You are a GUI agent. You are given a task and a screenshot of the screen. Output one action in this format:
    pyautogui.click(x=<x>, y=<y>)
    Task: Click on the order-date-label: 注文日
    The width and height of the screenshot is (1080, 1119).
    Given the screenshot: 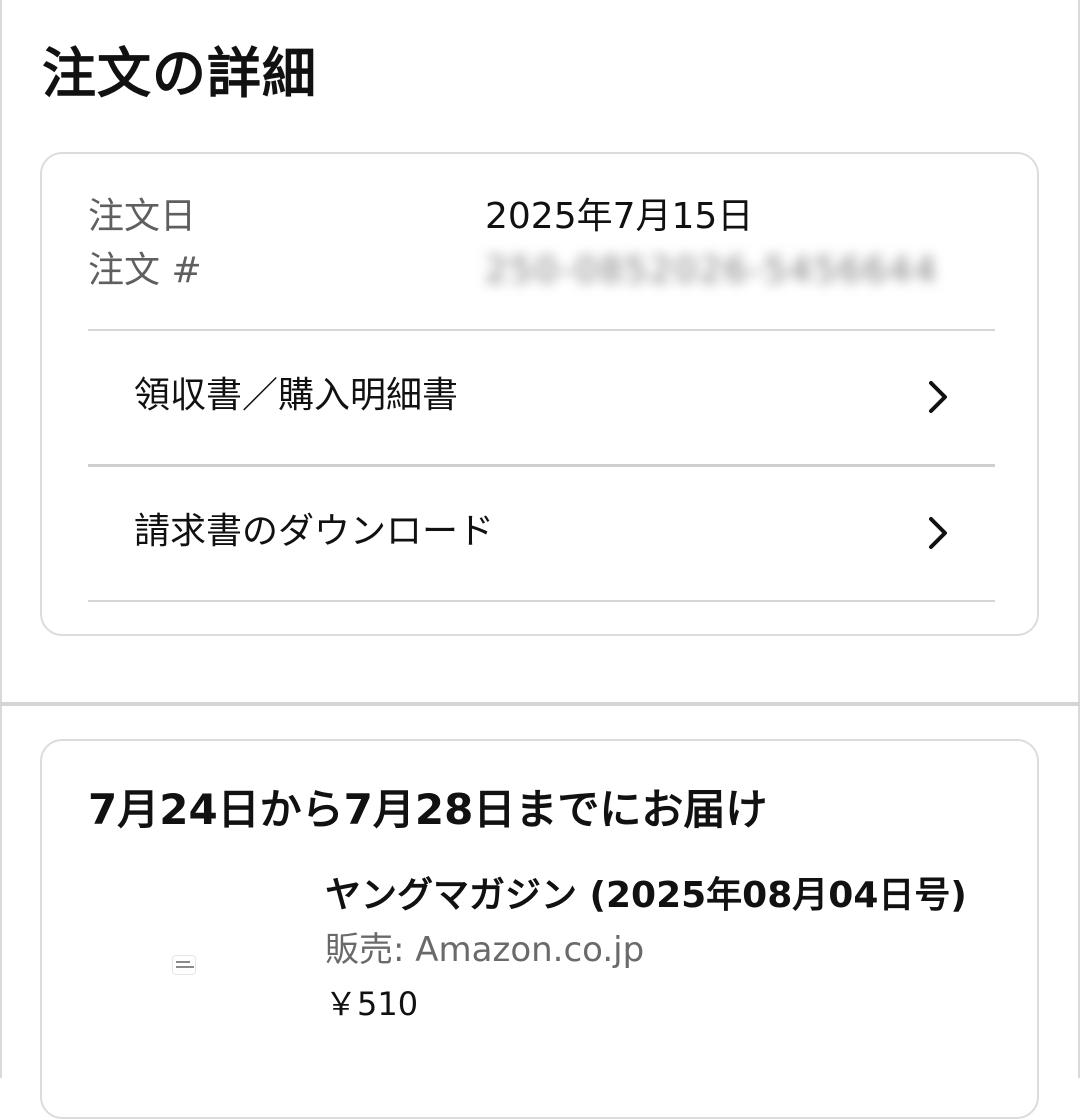 What is the action you would take?
    pyautogui.click(x=142, y=216)
    